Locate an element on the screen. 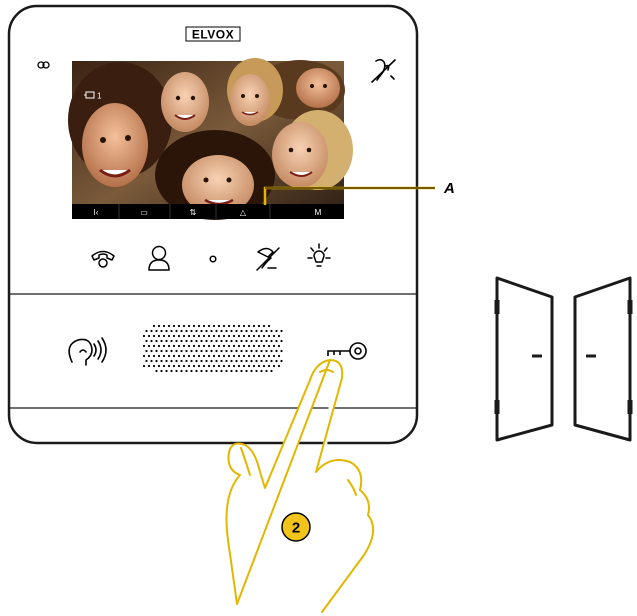 The width and height of the screenshot is (637, 616). menu-item-3: ⇅ is located at coordinates (193, 212).